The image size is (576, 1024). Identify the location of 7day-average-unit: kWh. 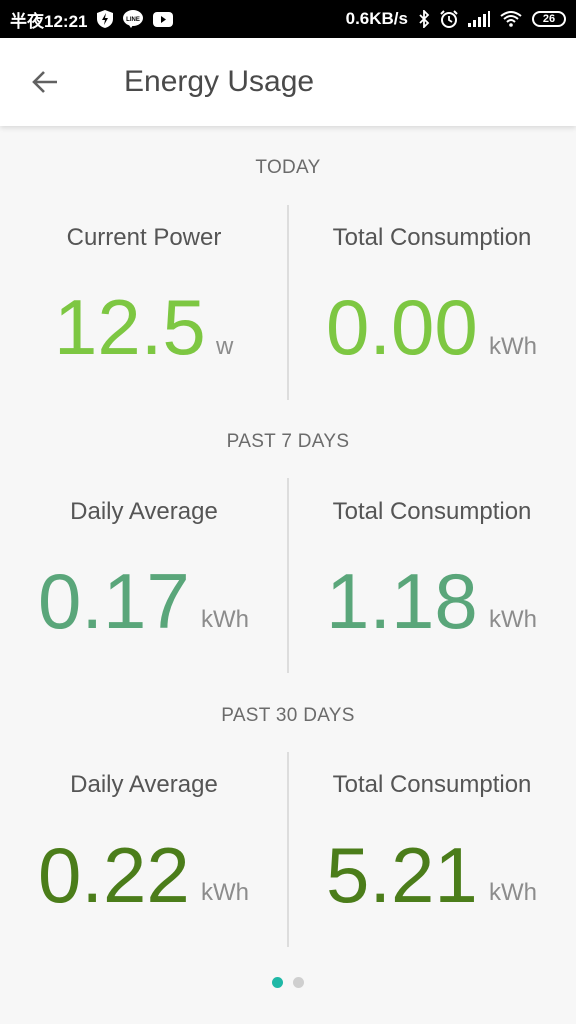
(225, 619).